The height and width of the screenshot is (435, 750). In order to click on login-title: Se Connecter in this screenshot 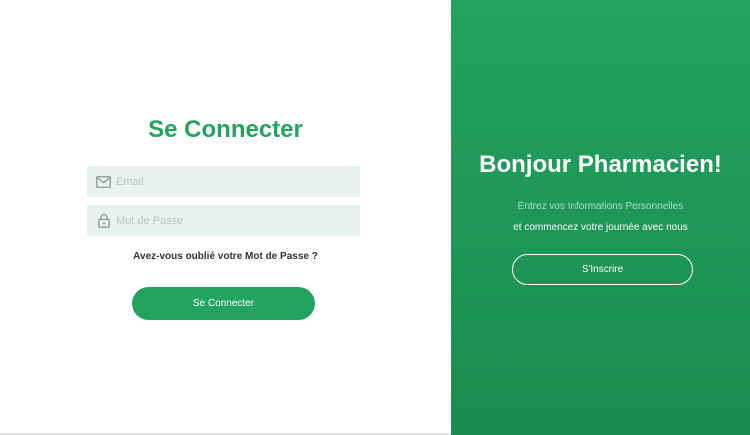, I will do `click(225, 129)`.